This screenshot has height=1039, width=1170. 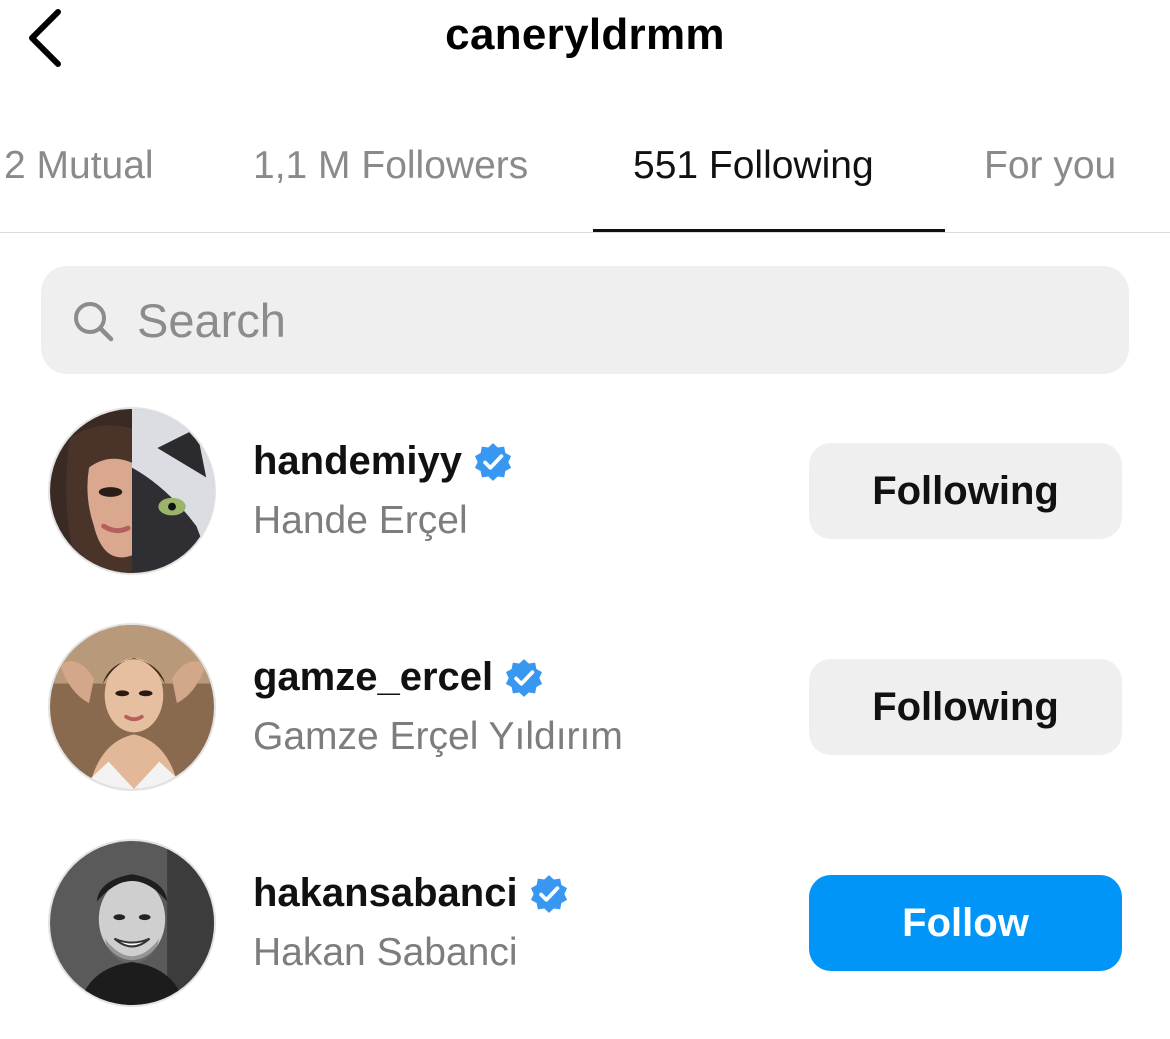 I want to click on tab-following: 551 Following, so click(x=753, y=166).